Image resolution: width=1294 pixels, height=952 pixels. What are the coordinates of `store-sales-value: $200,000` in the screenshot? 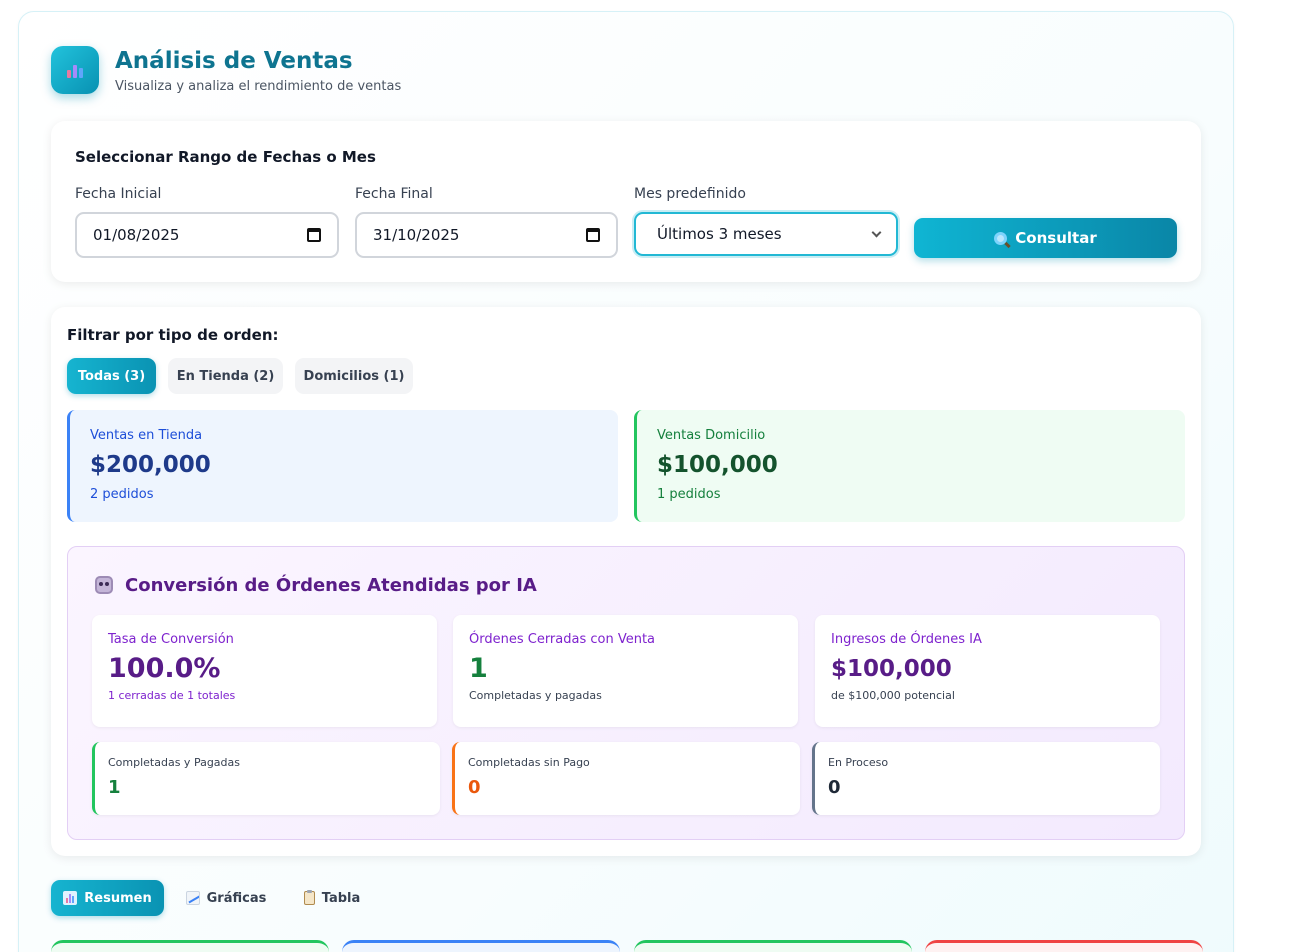 It's located at (150, 465).